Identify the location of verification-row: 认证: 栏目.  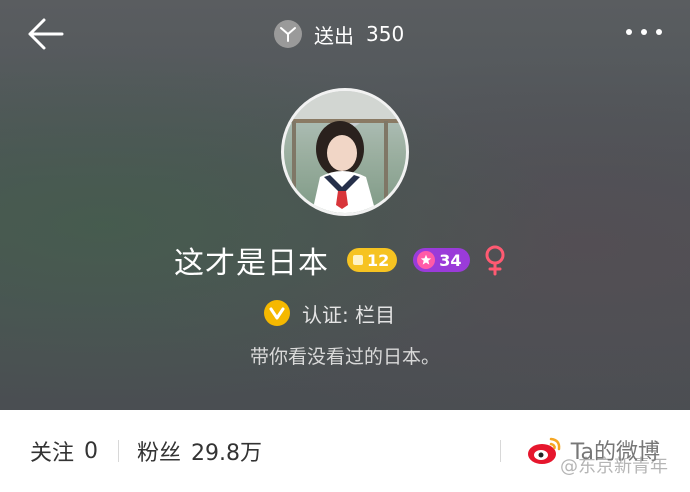
(329, 313).